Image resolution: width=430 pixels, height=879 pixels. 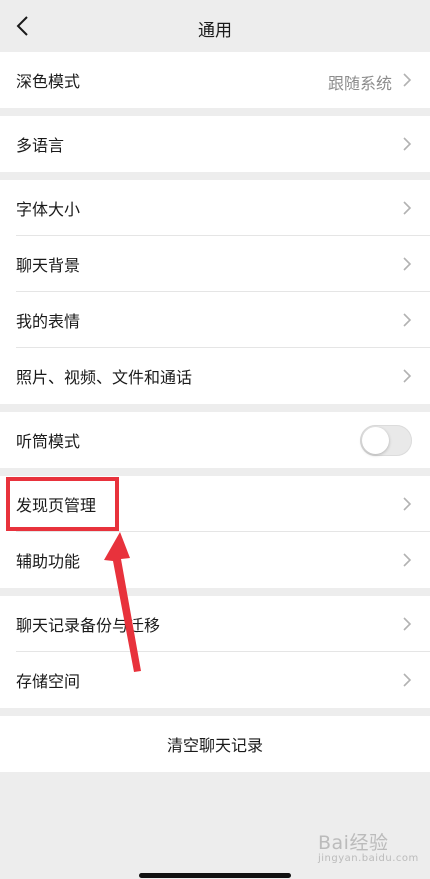 What do you see at coordinates (215, 31) in the screenshot?
I see `page-title: 通用` at bounding box center [215, 31].